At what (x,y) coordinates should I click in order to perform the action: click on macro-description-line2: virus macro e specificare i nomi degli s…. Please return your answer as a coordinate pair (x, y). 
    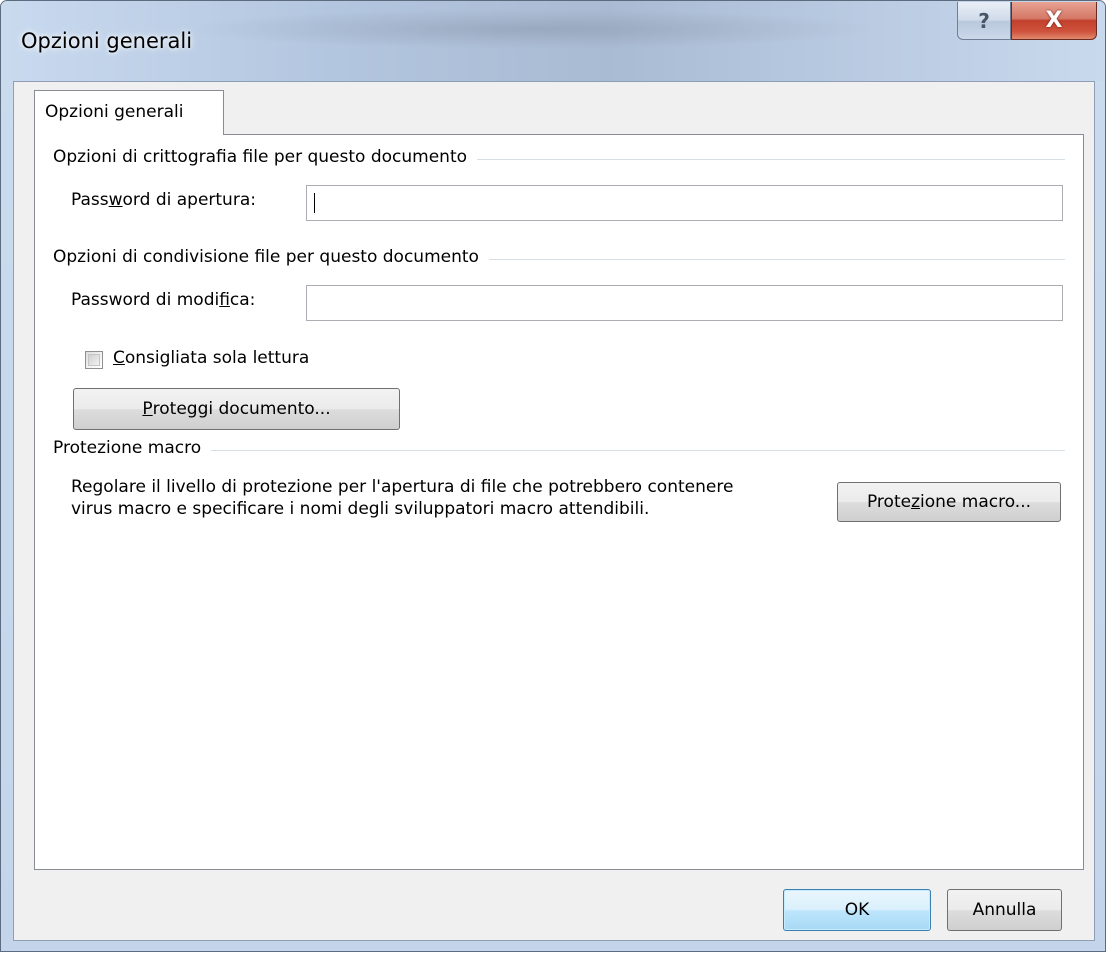
    Looking at the image, I should click on (360, 509).